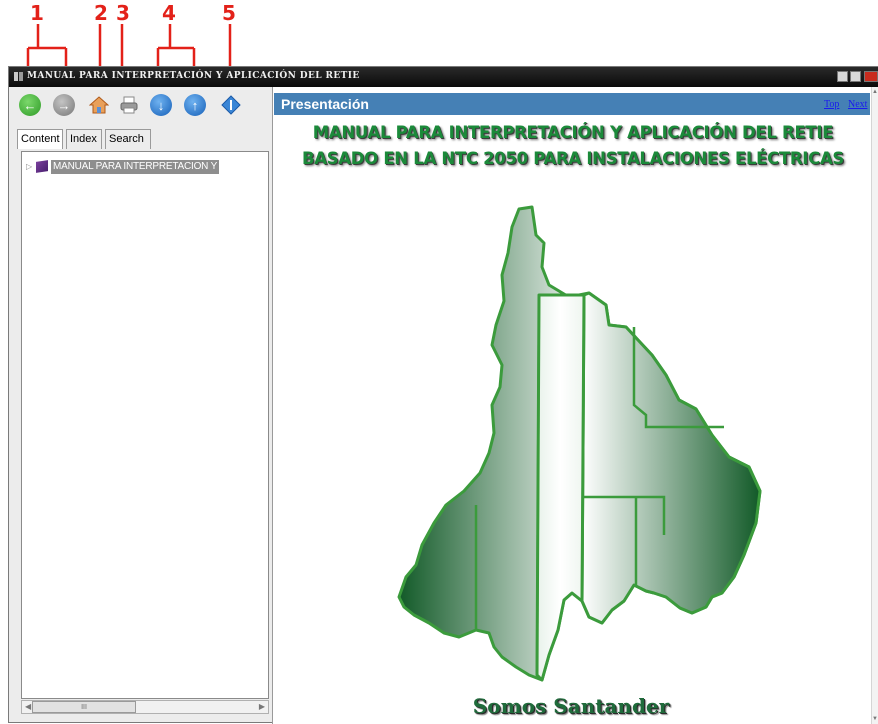 The height and width of the screenshot is (724, 878). What do you see at coordinates (135, 167) in the screenshot?
I see `tree-item-label: MANUAL PARA INTERPRETACION Y` at bounding box center [135, 167].